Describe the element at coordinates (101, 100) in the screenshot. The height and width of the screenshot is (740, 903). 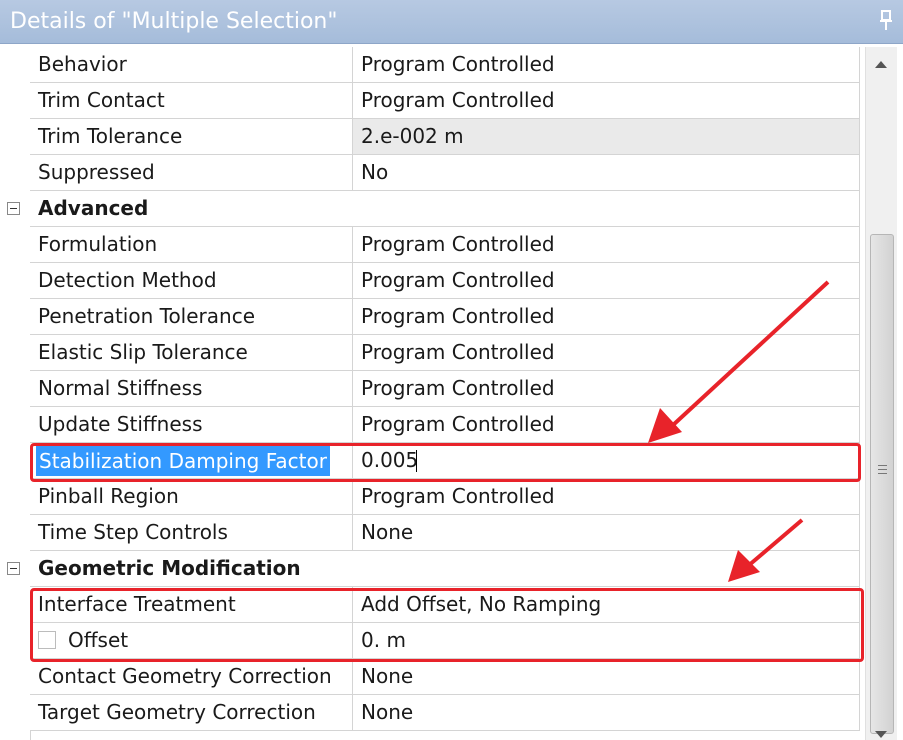
I see `property-name-label: Trim Contact` at that location.